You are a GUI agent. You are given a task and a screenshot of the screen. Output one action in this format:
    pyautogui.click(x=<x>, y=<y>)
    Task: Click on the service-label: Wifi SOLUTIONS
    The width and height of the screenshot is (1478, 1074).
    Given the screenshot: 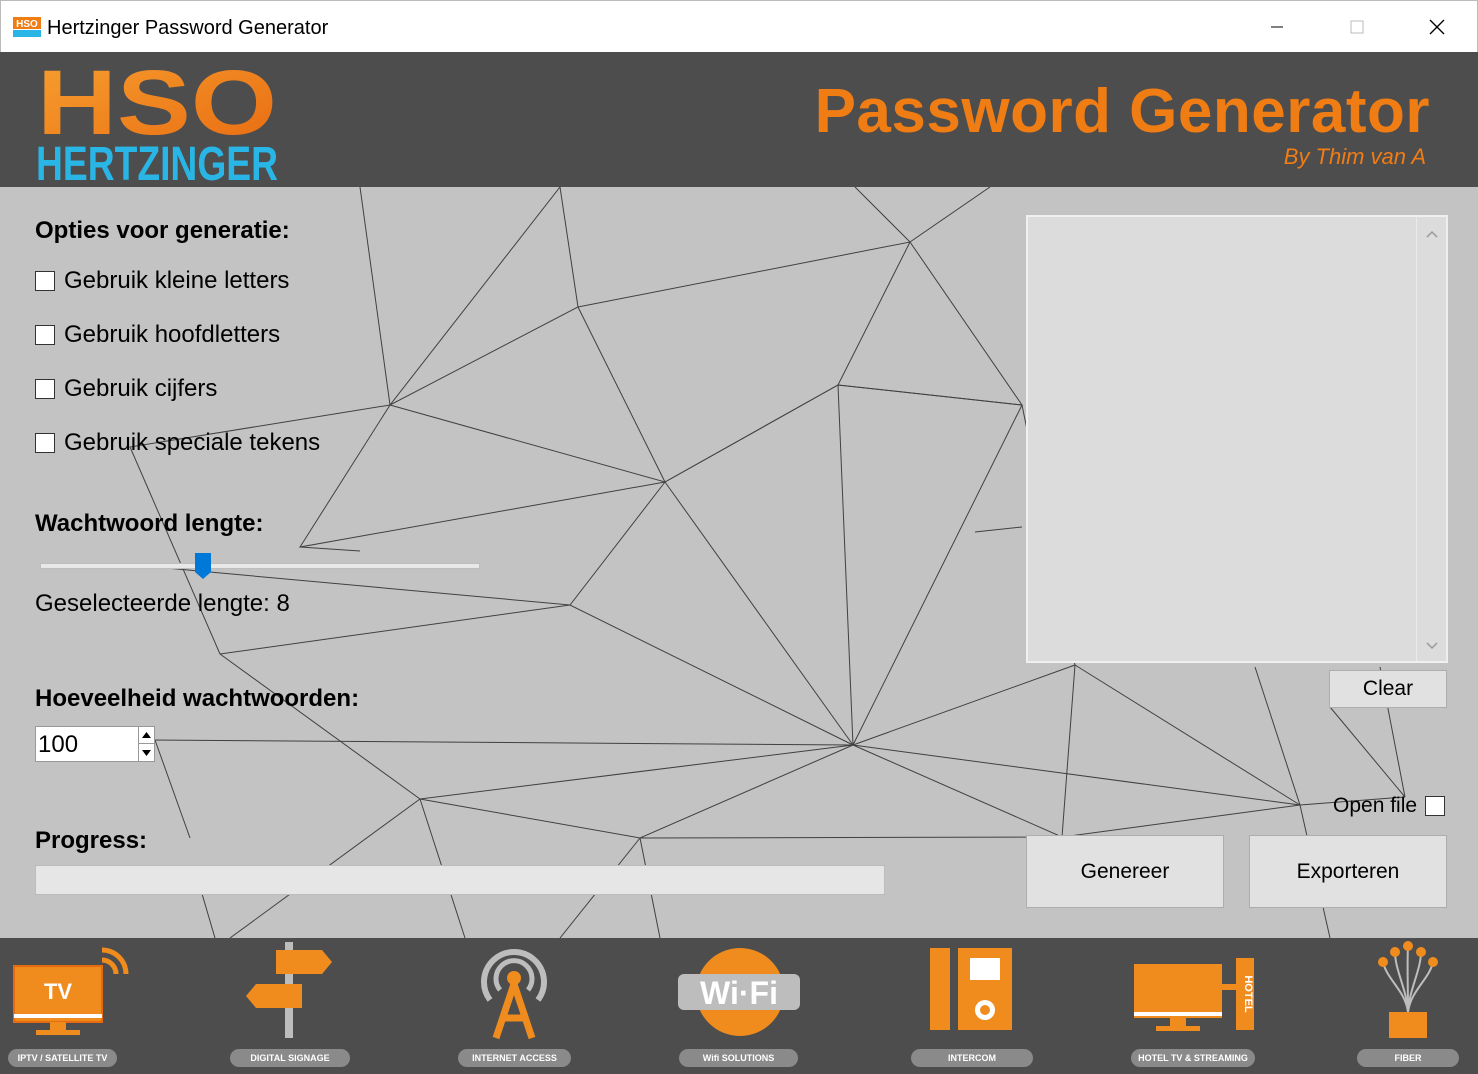 What is the action you would take?
    pyautogui.click(x=738, y=1058)
    